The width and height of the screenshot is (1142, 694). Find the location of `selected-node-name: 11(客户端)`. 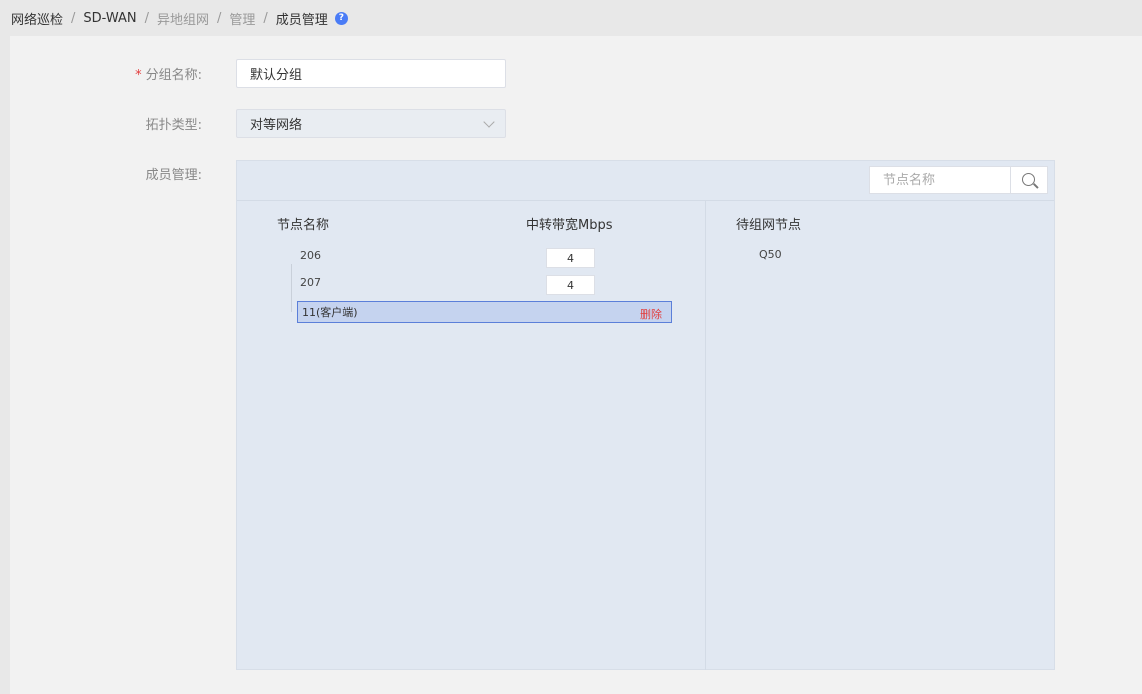

selected-node-name: 11(客户端) is located at coordinates (330, 312).